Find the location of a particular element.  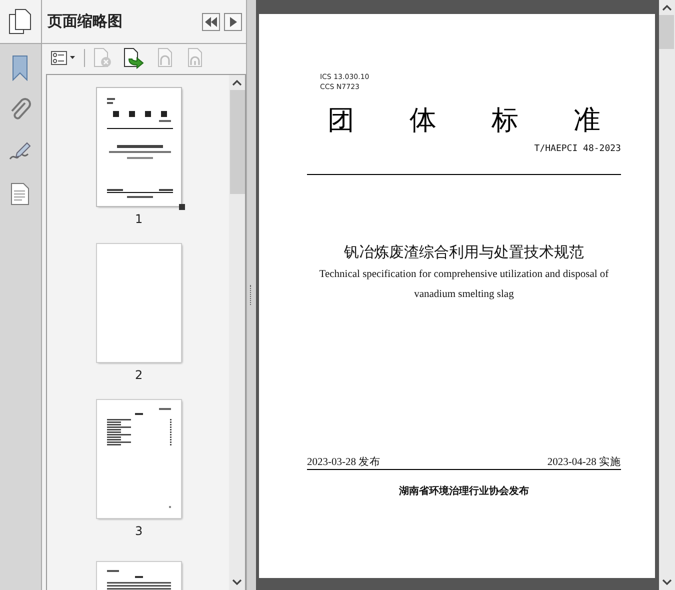

english-title: Technical specification for comprehensive utilization and disposal of is located at coordinates (464, 274).